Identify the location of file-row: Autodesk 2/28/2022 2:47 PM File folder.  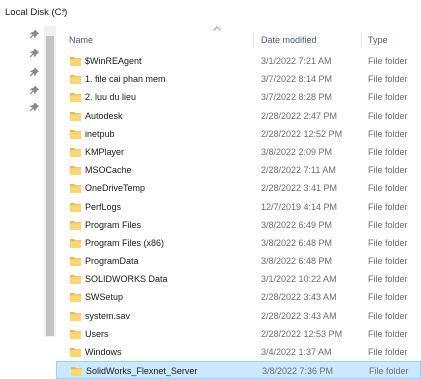
(238, 116).